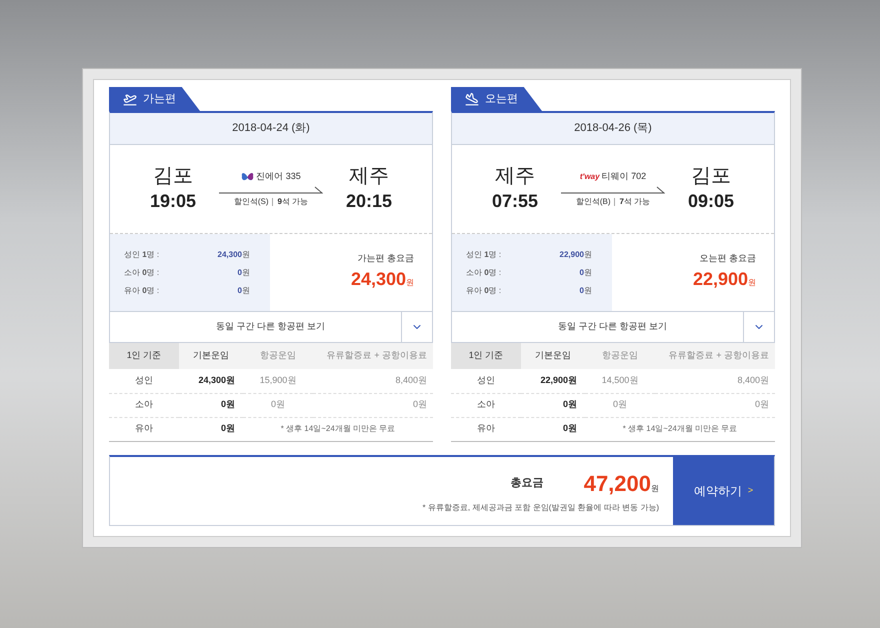 This screenshot has height=628, width=880. What do you see at coordinates (278, 177) in the screenshot?
I see `airline-flight: 진에어 335` at bounding box center [278, 177].